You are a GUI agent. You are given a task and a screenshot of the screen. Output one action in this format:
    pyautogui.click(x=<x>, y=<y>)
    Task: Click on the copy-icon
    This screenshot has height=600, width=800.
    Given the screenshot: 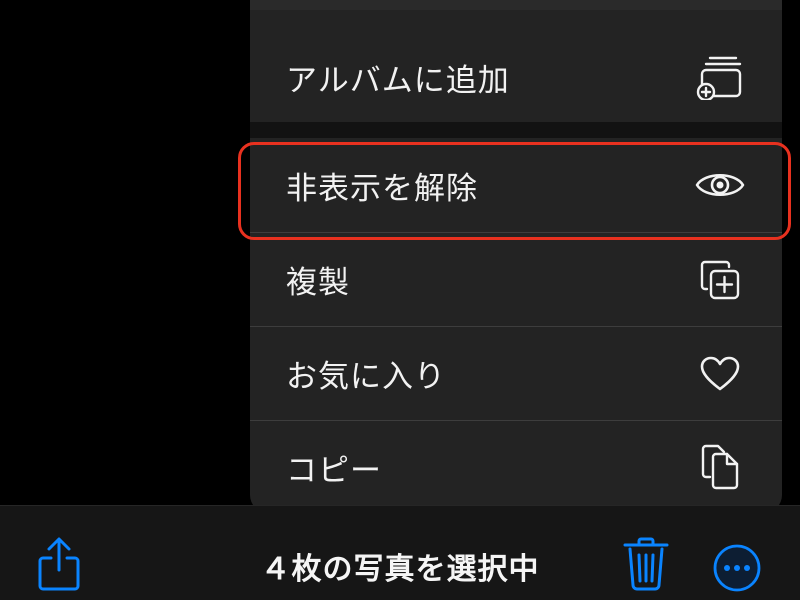 What is the action you would take?
    pyautogui.click(x=720, y=467)
    